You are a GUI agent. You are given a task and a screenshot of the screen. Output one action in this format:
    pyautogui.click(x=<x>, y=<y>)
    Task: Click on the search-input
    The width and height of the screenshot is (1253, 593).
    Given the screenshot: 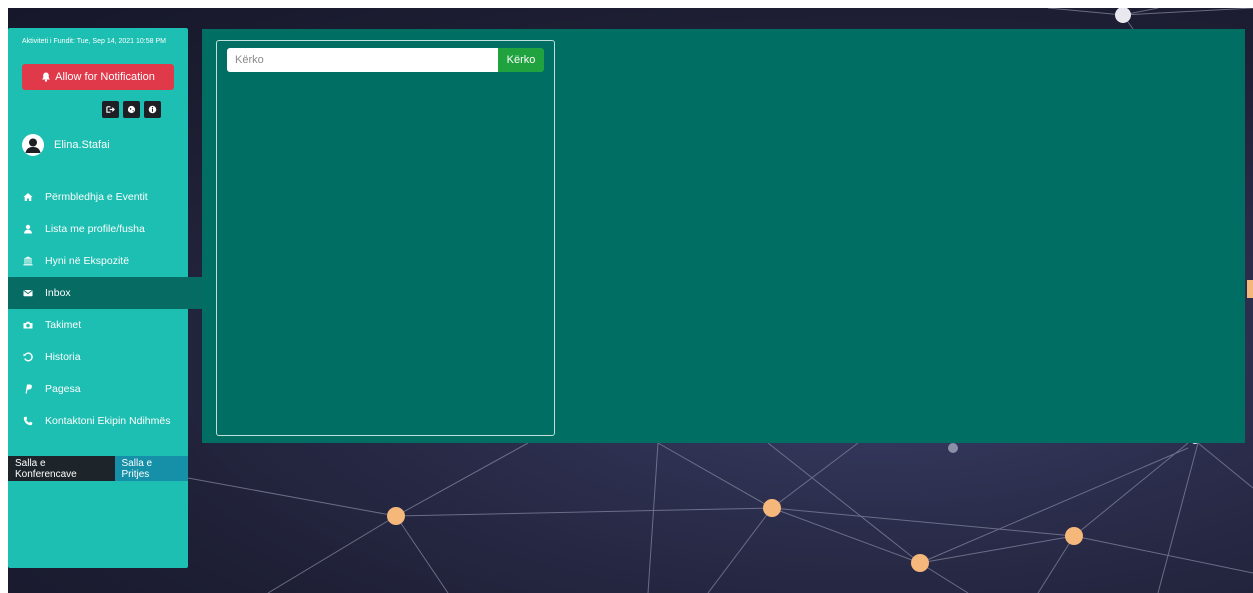 What is the action you would take?
    pyautogui.click(x=363, y=60)
    